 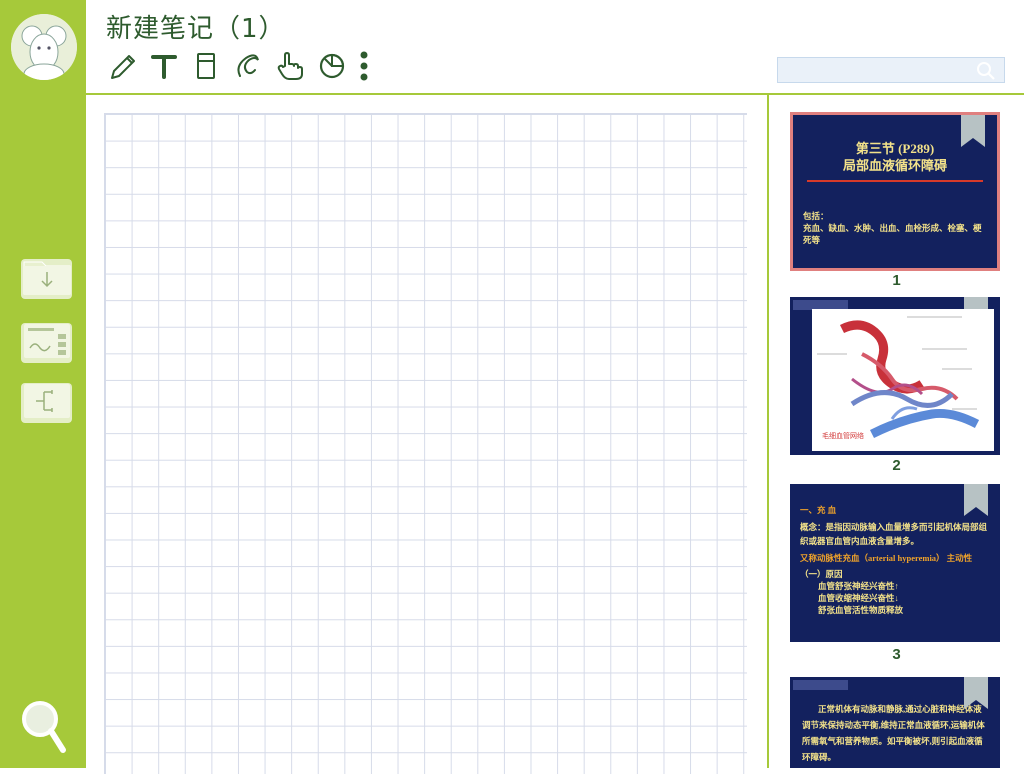 I want to click on eraser-icon, so click(x=206, y=68).